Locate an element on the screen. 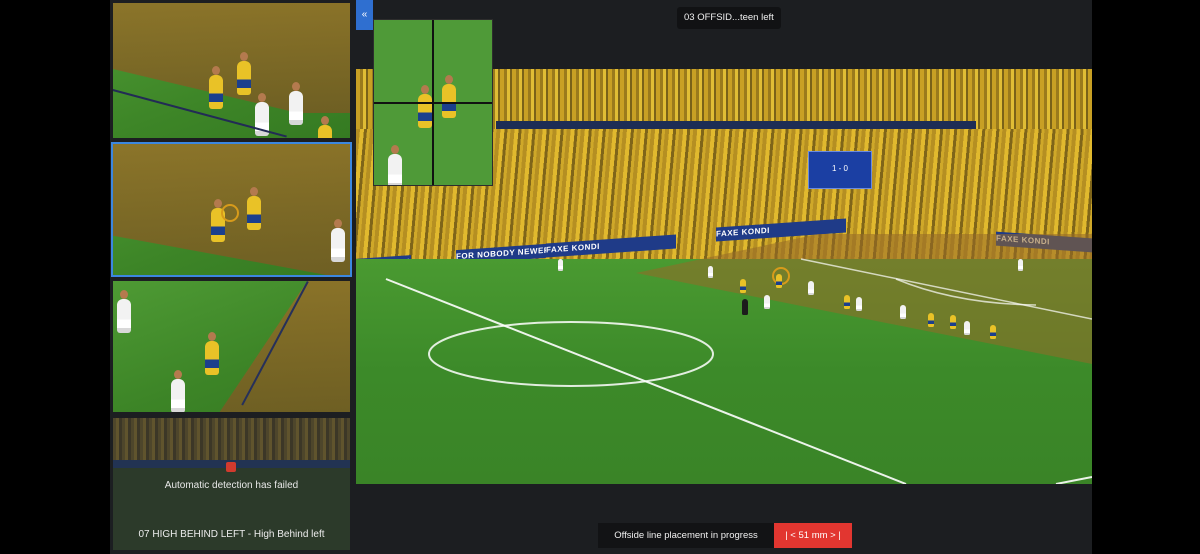  chevron-left-icon: « is located at coordinates (364, 14).